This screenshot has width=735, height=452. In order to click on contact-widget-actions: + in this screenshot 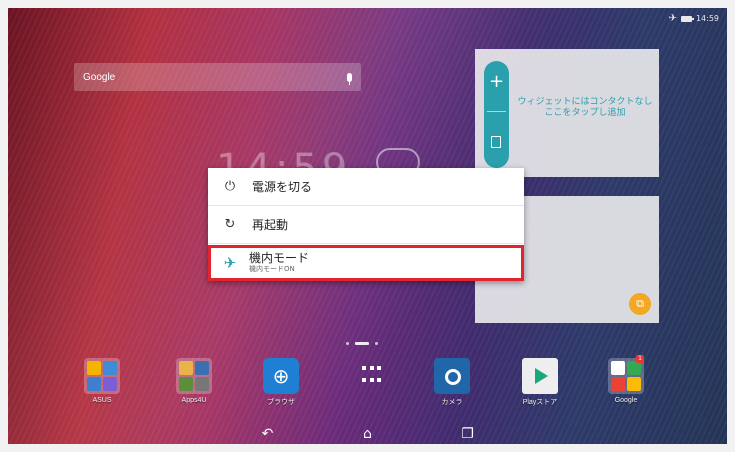, I will do `click(496, 114)`.